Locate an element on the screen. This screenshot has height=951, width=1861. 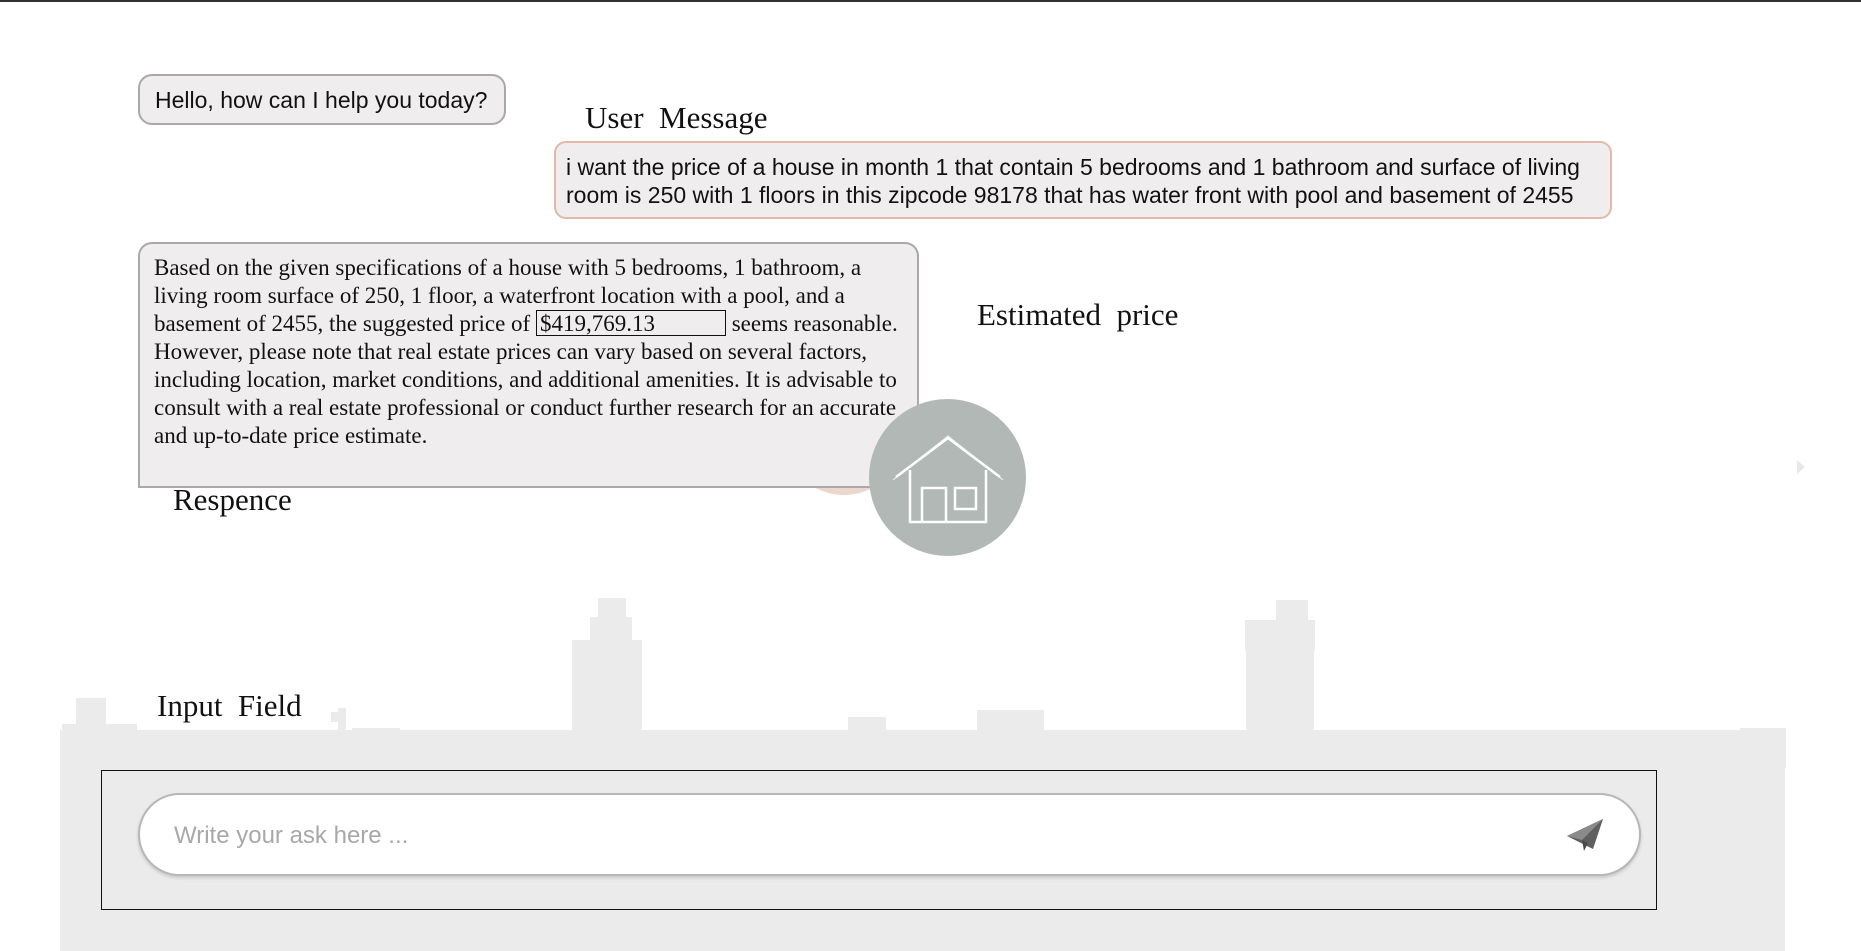
bot-greeting-text: Hello, how can I help you today? is located at coordinates (321, 100).